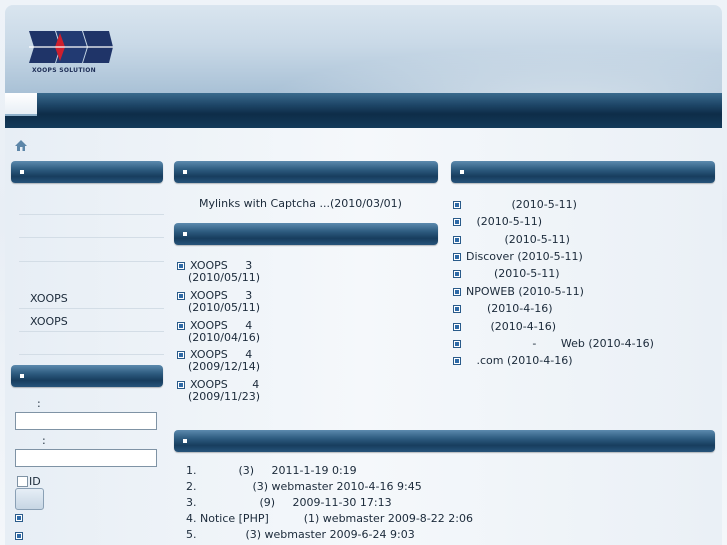  I want to click on login-block-header, so click(87, 376).